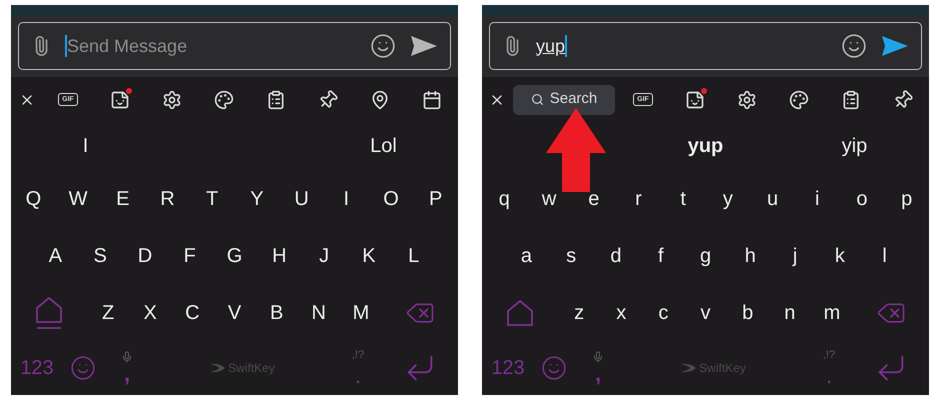 The width and height of the screenshot is (940, 402). What do you see at coordinates (432, 100) in the screenshot?
I see `calendar-icon` at bounding box center [432, 100].